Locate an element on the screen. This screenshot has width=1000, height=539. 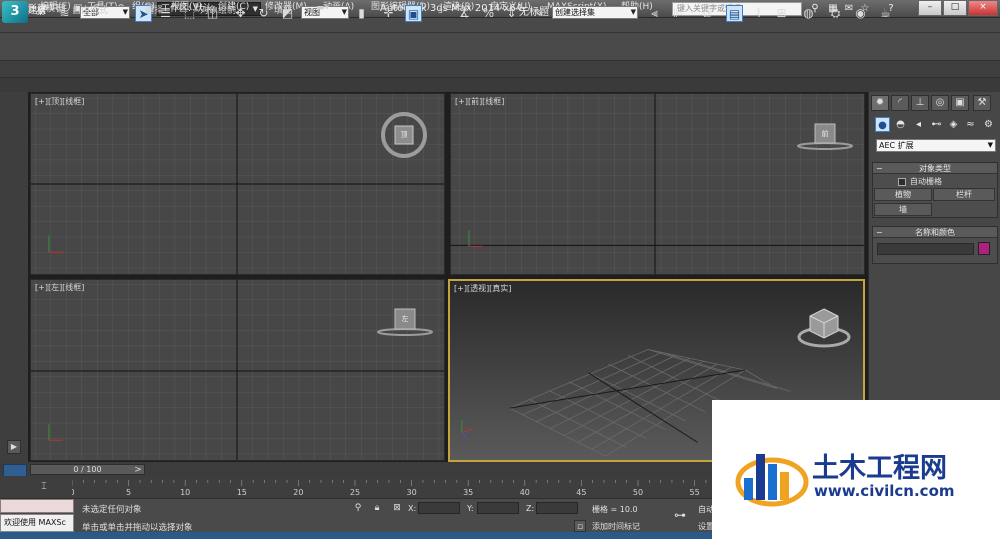
schematic-view-icon: ⊞ is located at coordinates (781, 13).